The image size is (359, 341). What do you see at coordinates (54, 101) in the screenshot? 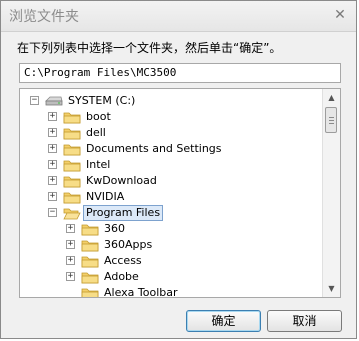
I see `drive-icon` at bounding box center [54, 101].